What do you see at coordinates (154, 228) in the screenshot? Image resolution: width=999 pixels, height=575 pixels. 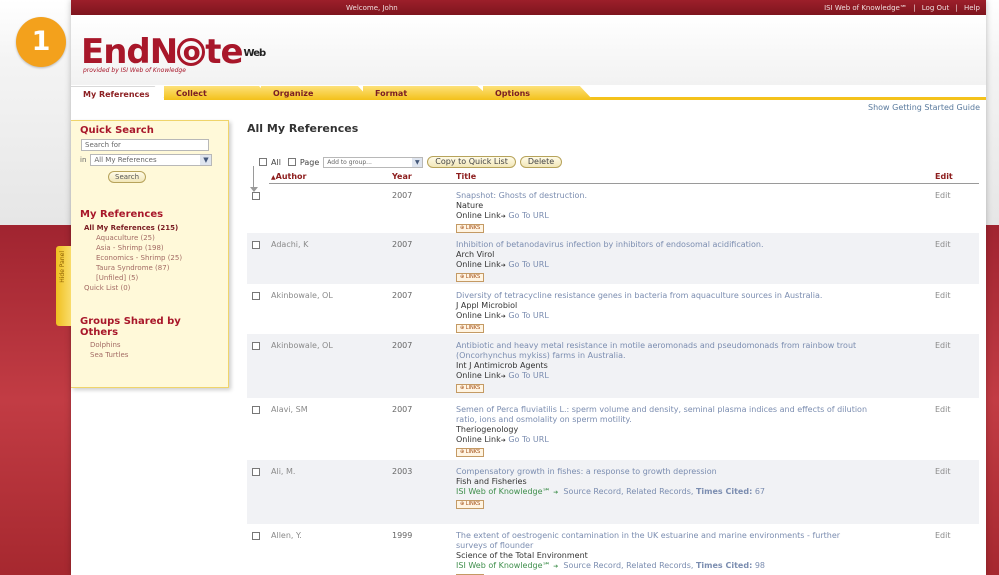 I see `sidebar-item-all-references: All My References (215)` at bounding box center [154, 228].